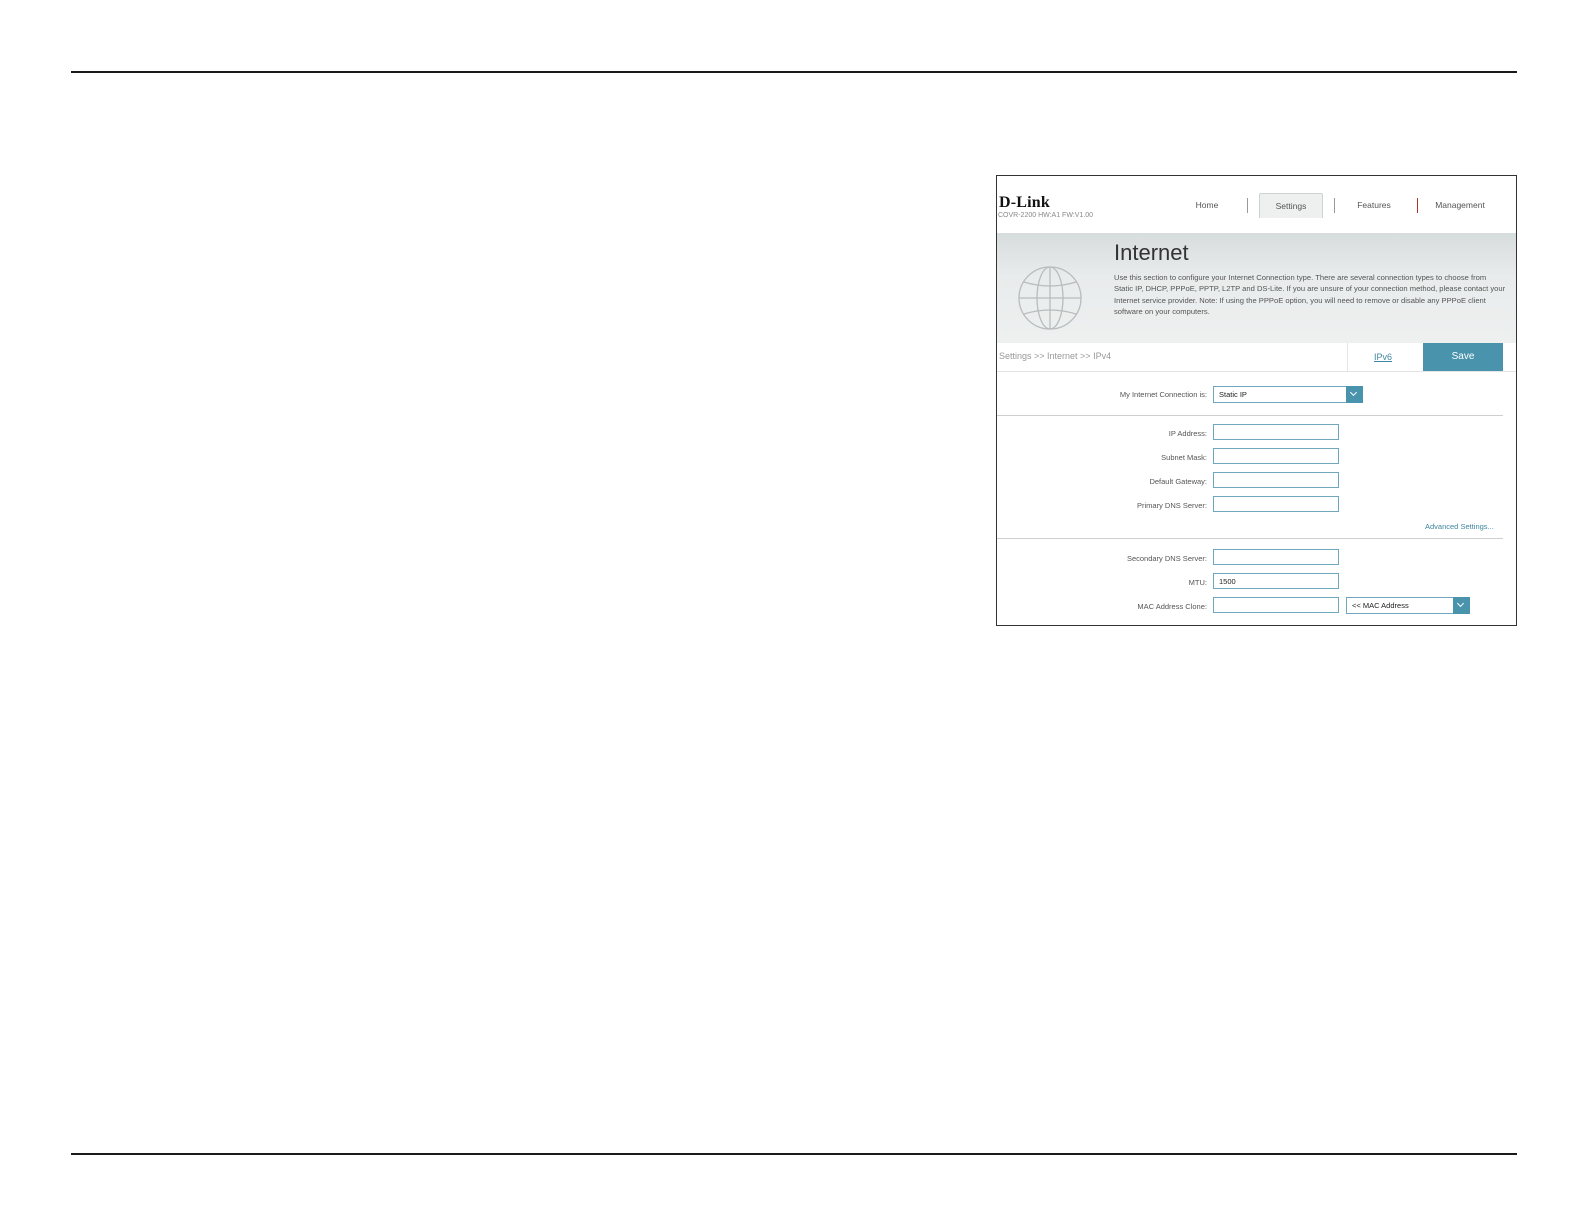  Describe the element at coordinates (1276, 432) in the screenshot. I see `ip-address-input` at that location.